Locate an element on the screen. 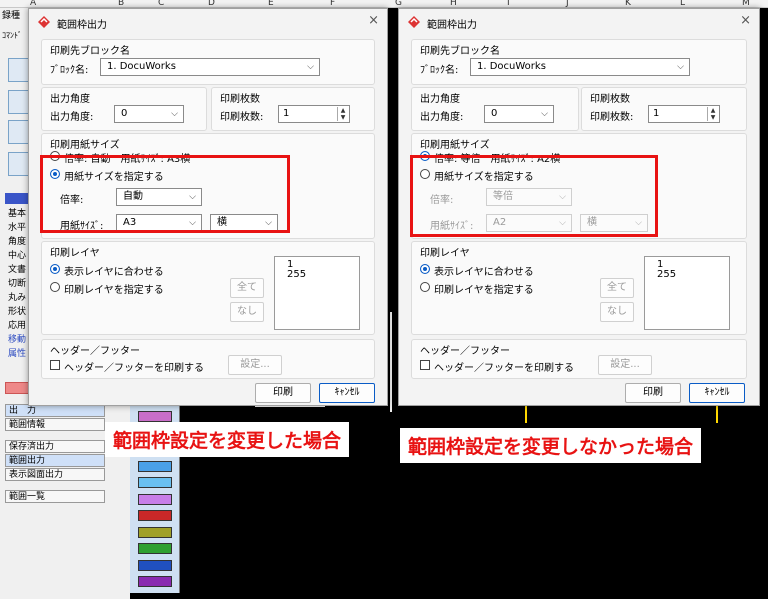 The width and height of the screenshot is (768, 599). dest-group: 印刷先ブロック名 ﾌﾞﾛｯｸ名: 1. DocuWorks ⌵ is located at coordinates (579, 62).